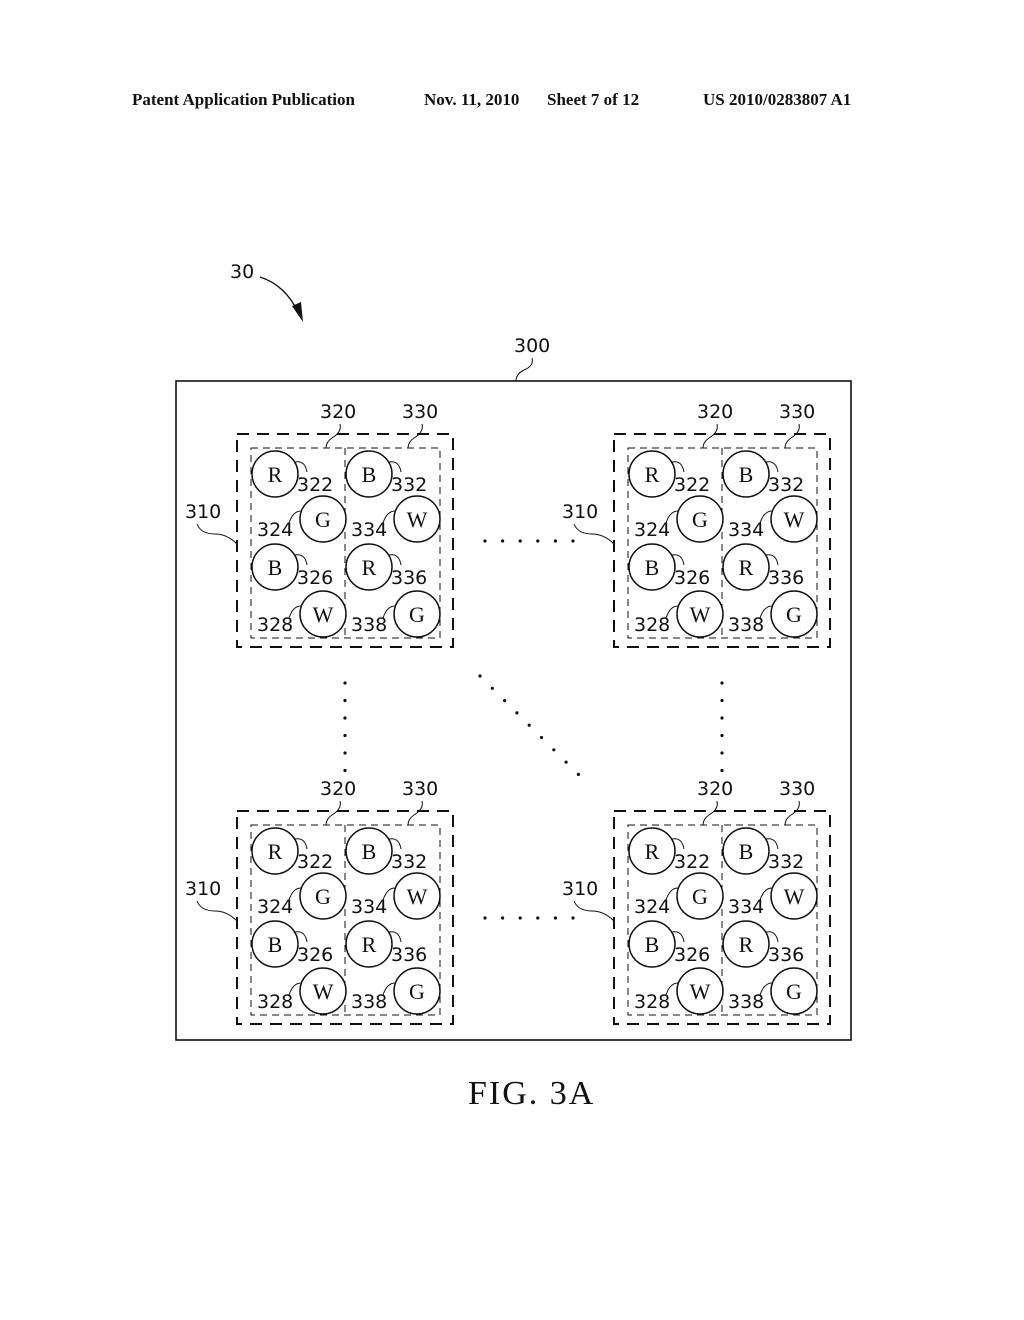 The image size is (1024, 1320). I want to click on panel-ref-leader, so click(524, 369).